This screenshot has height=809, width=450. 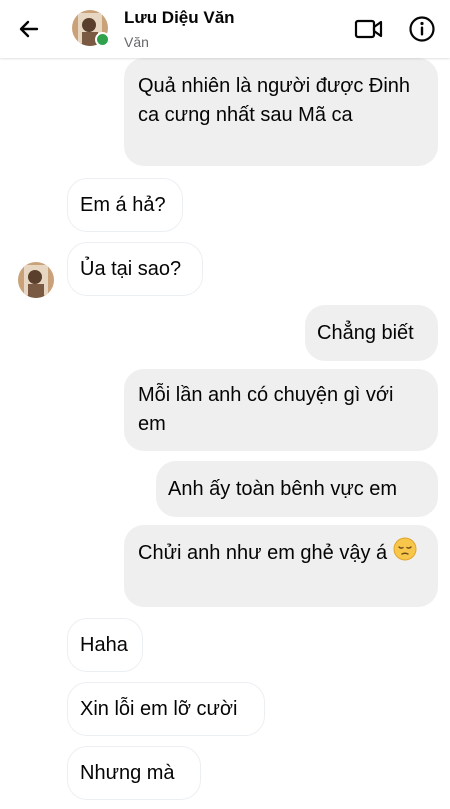 I want to click on video-call-button, so click(x=369, y=29).